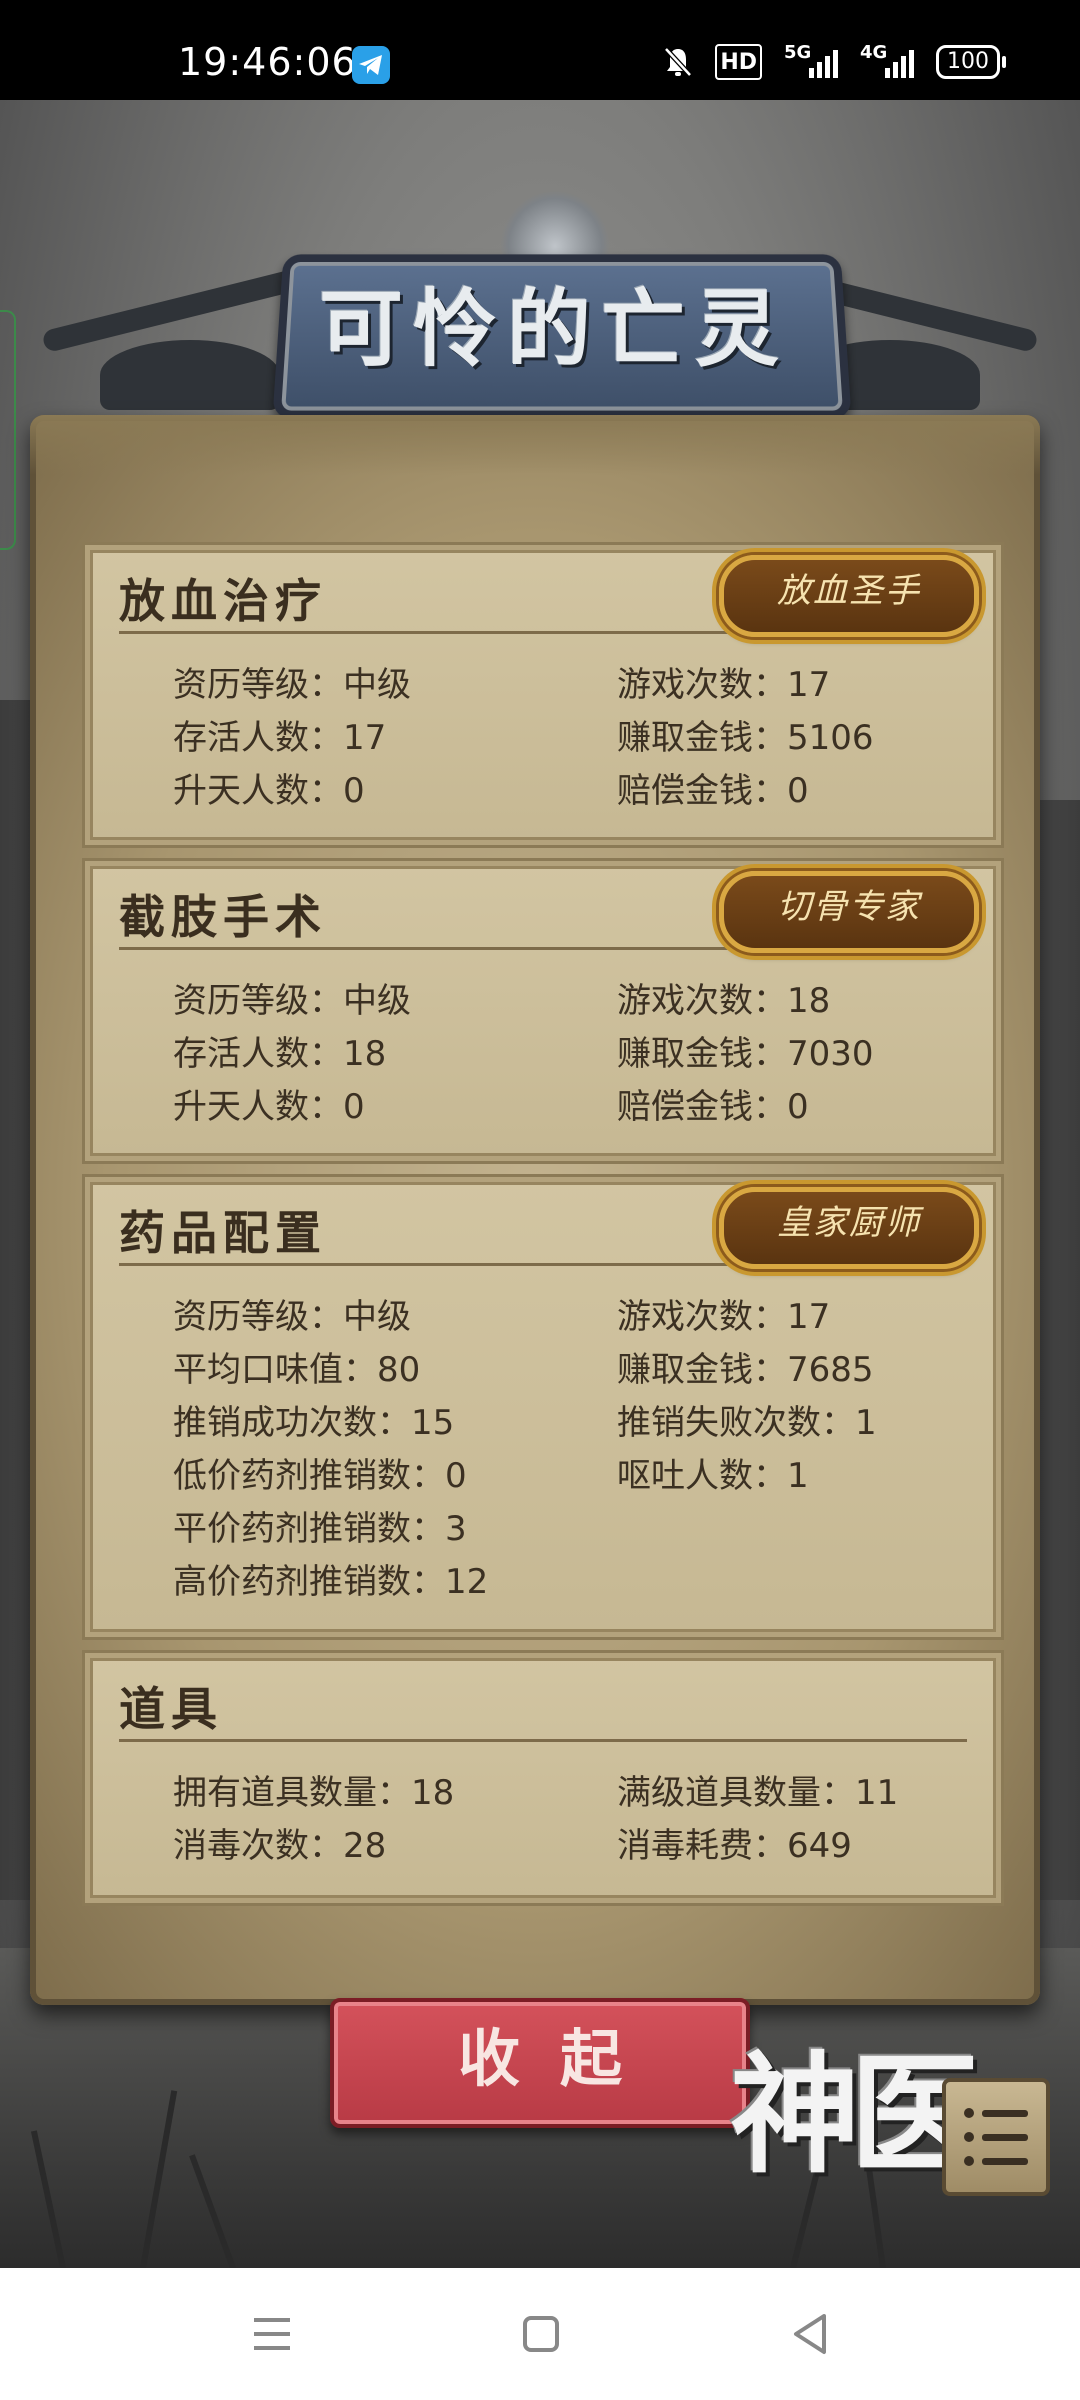 The height and width of the screenshot is (2400, 1080). Describe the element at coordinates (810, 2334) in the screenshot. I see `back-triangle-icon` at that location.